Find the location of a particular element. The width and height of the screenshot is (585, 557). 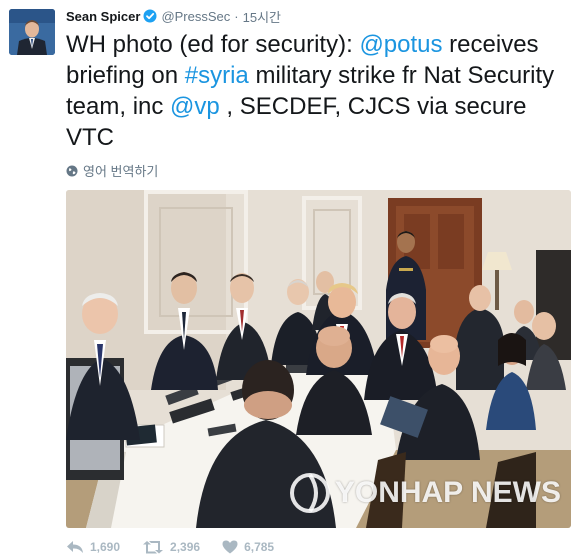

retweet-count: 2,396 is located at coordinates (185, 547).